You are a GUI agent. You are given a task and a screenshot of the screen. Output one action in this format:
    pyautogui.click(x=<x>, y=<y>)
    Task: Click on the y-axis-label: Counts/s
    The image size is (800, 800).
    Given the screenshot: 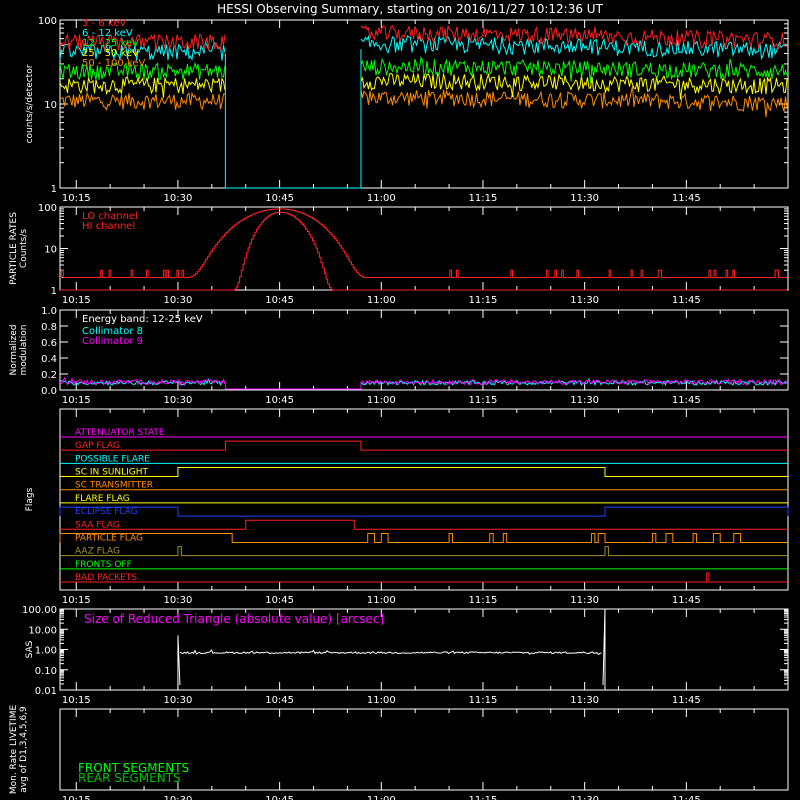 What is the action you would take?
    pyautogui.click(x=24, y=248)
    